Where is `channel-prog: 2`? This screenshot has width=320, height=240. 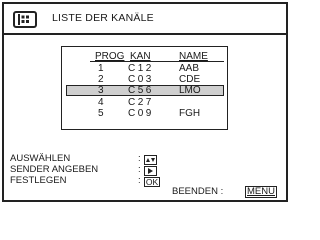
channel-prog: 2 is located at coordinates (101, 79).